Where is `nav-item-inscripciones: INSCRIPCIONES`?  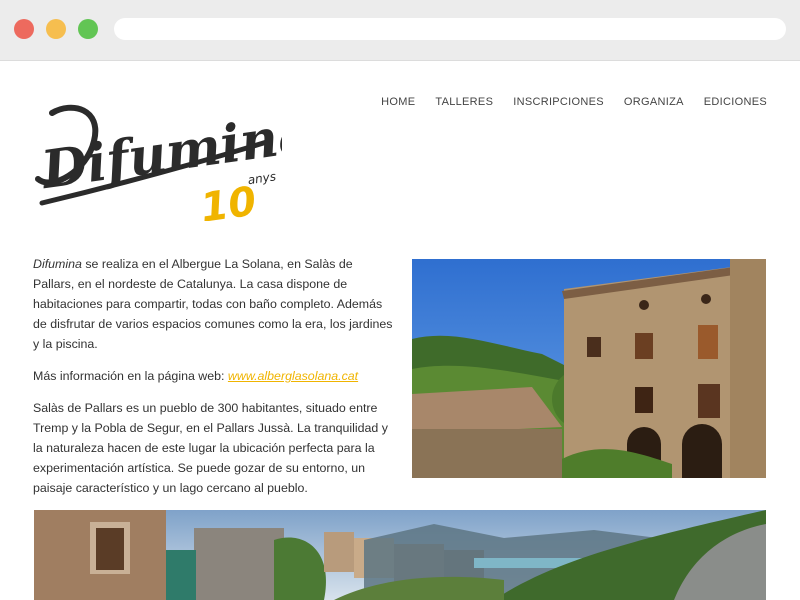 nav-item-inscripciones: INSCRIPCIONES is located at coordinates (558, 102).